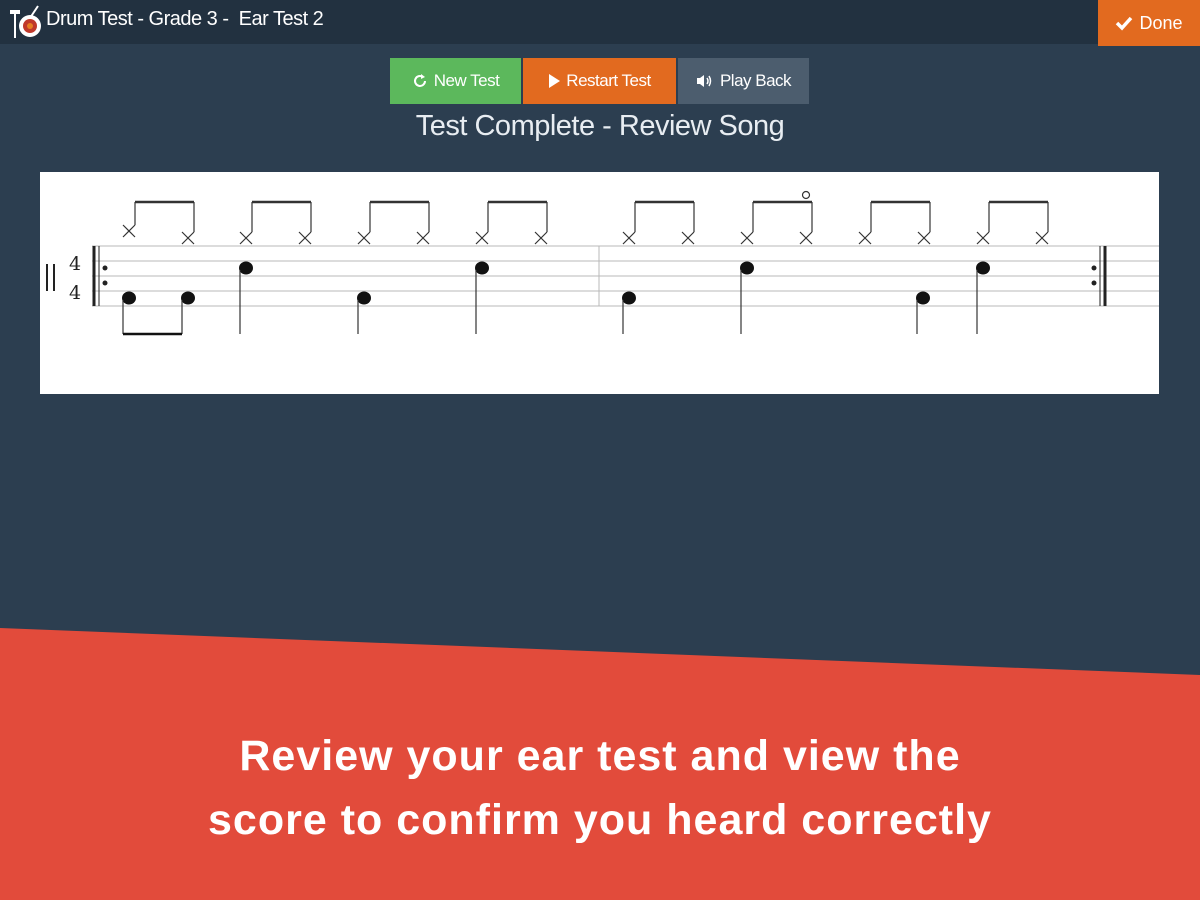 The image size is (1200, 900). I want to click on caption-line-2: score to confirm you heard correctly, so click(600, 820).